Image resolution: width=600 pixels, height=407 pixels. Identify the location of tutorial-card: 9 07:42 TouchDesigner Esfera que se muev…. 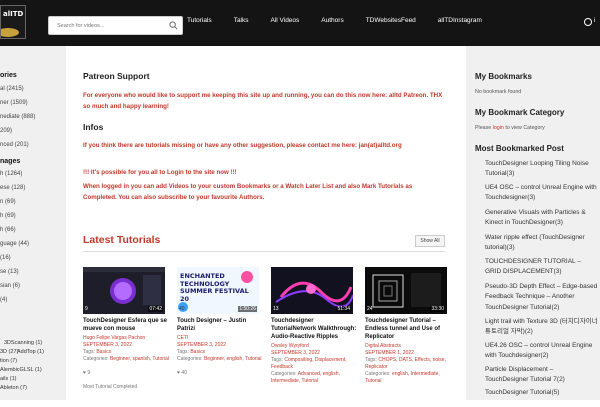
(126, 337).